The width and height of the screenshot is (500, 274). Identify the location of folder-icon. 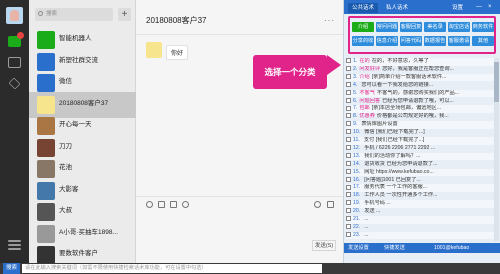
(161, 204).